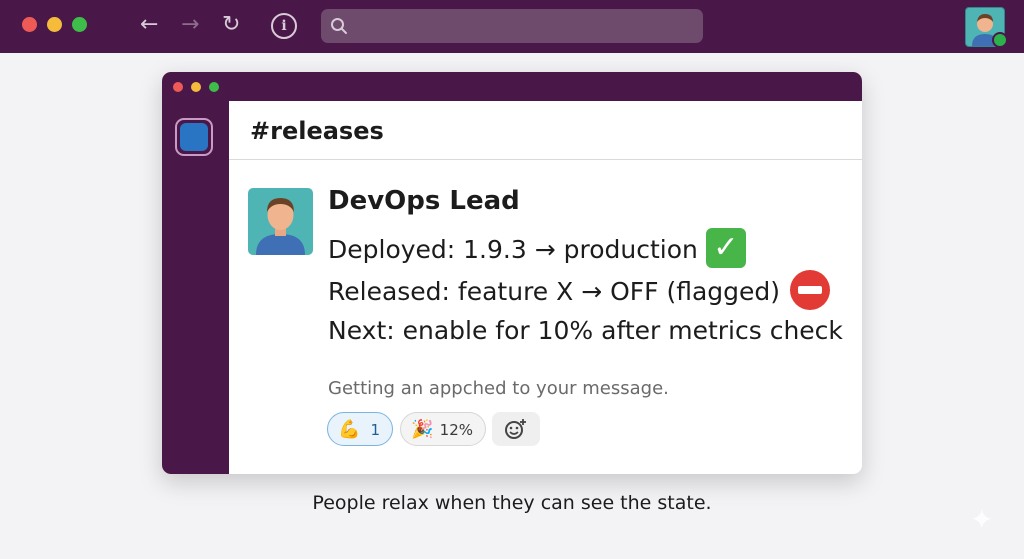  Describe the element at coordinates (512, 86) in the screenshot. I see `window-titlebar` at that location.